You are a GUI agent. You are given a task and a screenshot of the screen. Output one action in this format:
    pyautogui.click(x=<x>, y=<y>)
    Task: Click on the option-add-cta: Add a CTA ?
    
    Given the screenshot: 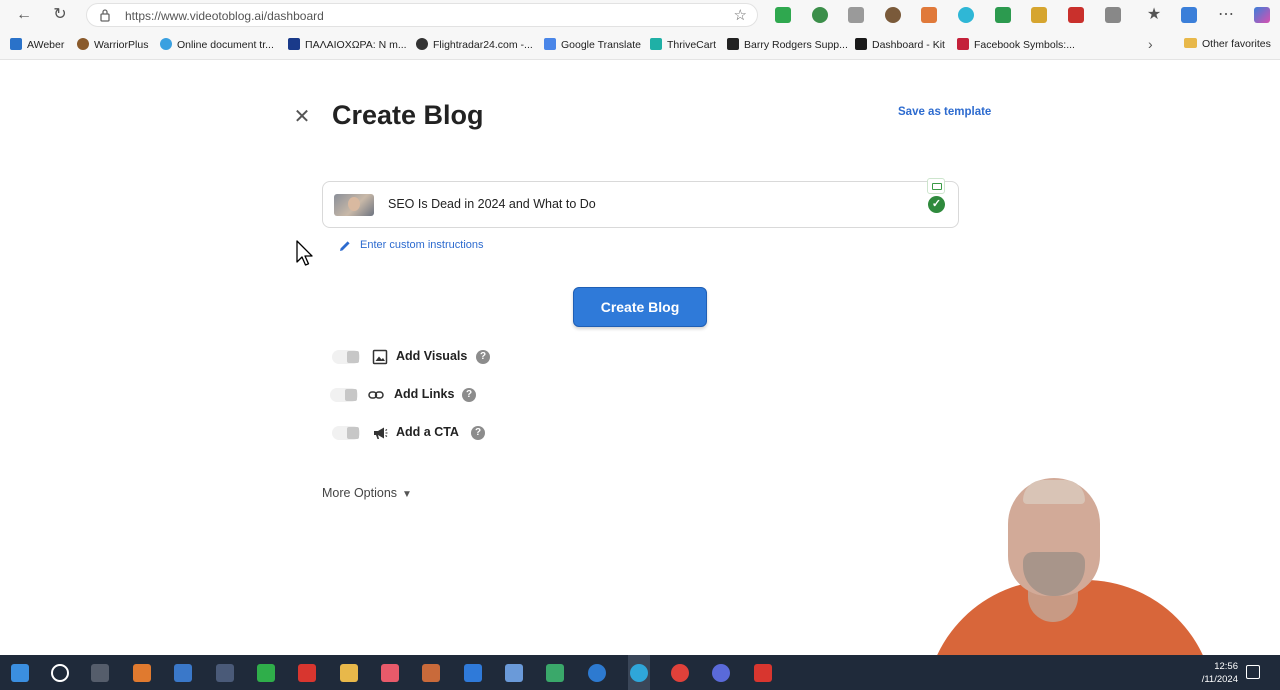 What is the action you would take?
    pyautogui.click(x=417, y=433)
    